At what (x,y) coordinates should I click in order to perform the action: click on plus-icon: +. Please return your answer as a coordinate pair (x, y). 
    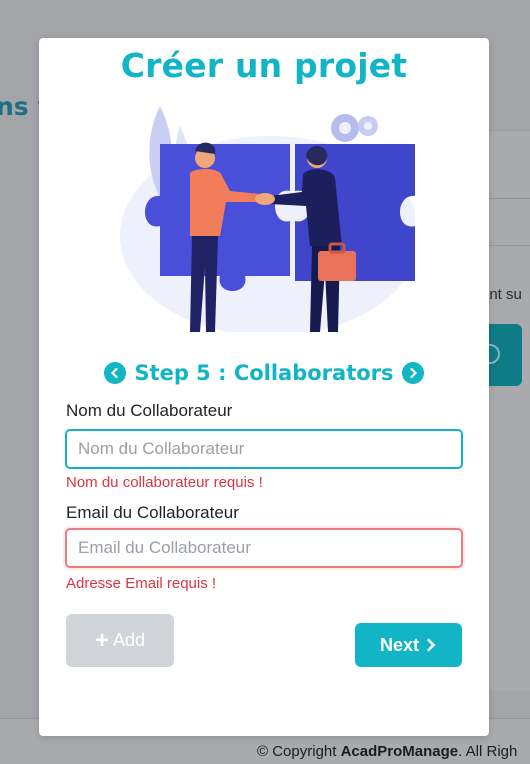
    Looking at the image, I should click on (101, 640).